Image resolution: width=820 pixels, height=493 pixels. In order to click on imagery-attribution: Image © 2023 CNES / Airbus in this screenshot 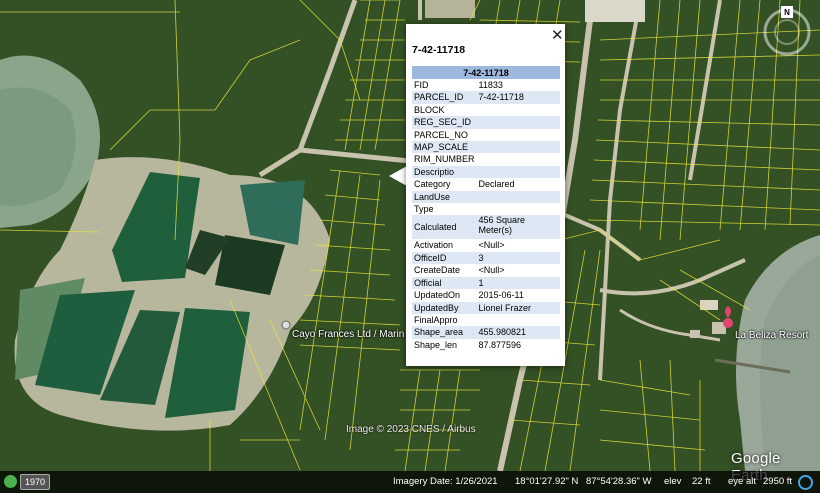, I will do `click(411, 429)`.